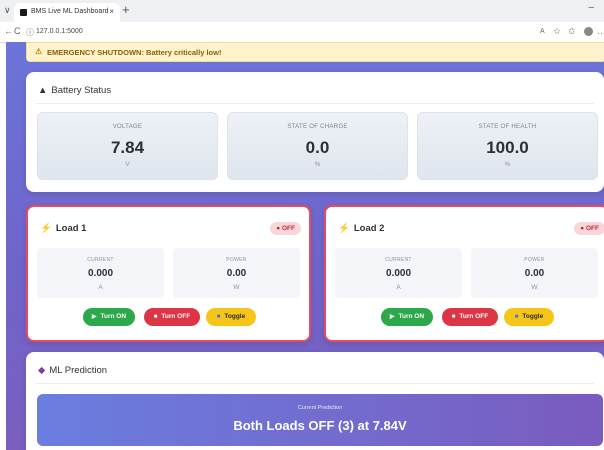 The image size is (604, 450). Describe the element at coordinates (542, 31) in the screenshot. I see `read-aloud-icon: A` at that location.